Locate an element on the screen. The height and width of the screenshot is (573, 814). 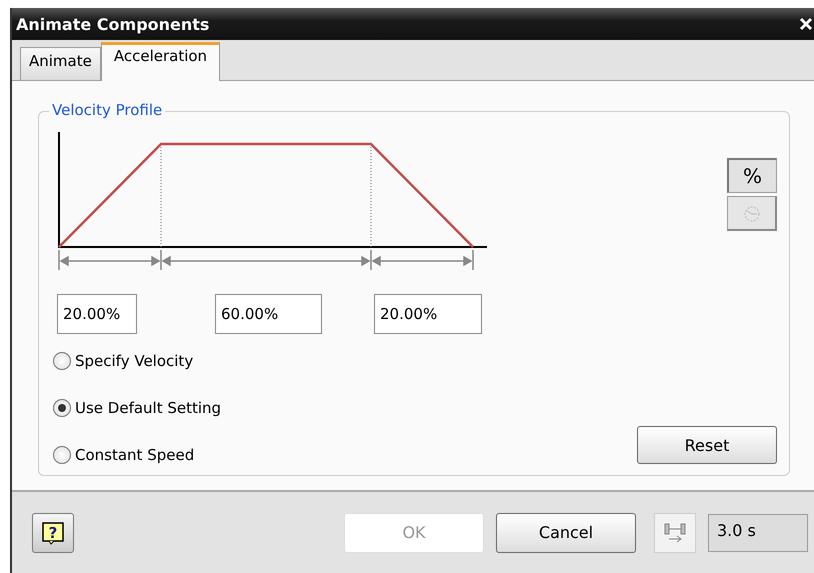
radio-label: Use Default Setting is located at coordinates (148, 408).